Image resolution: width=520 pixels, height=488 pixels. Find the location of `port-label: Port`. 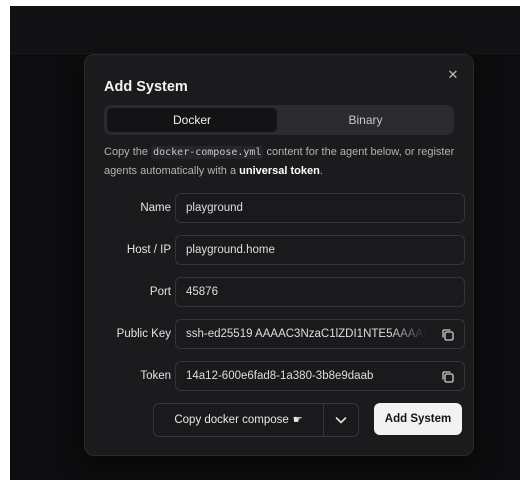

port-label: Port is located at coordinates (160, 292).